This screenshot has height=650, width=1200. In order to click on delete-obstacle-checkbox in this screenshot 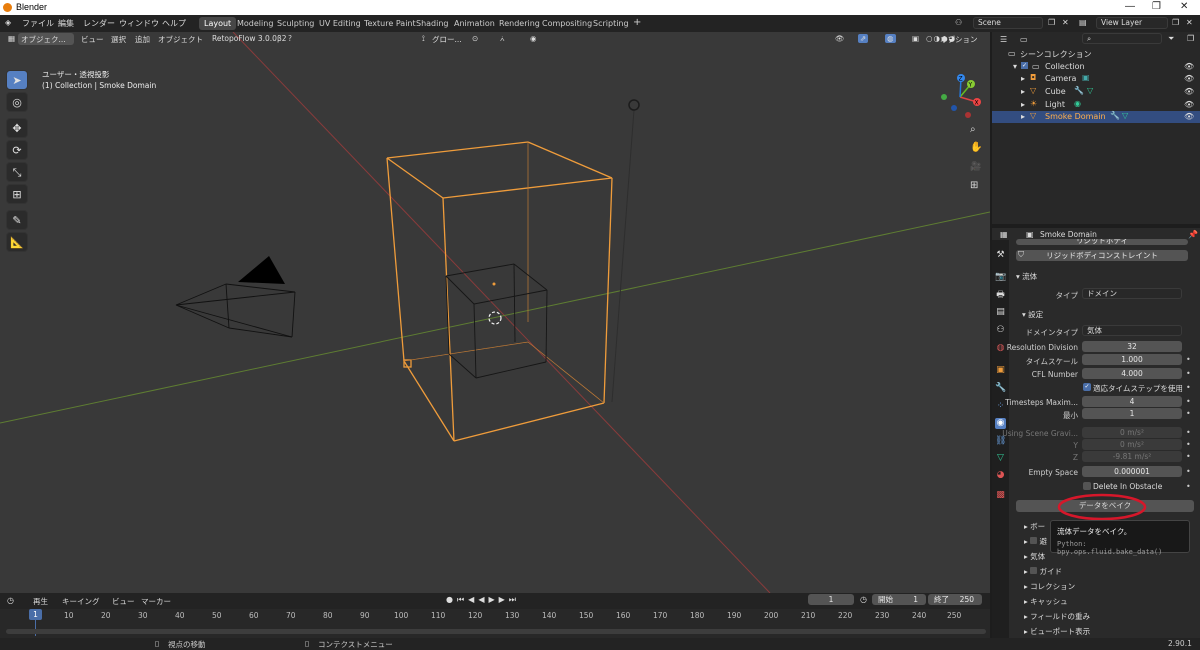, I will do `click(1087, 486)`.